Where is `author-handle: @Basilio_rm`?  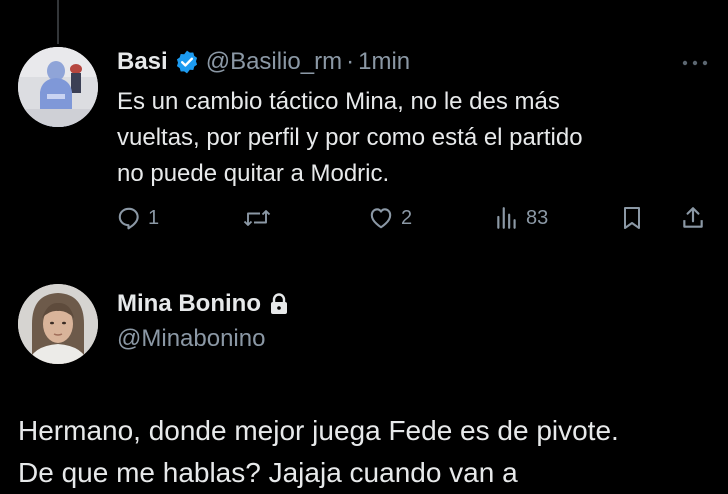
author-handle: @Basilio_rm is located at coordinates (274, 62).